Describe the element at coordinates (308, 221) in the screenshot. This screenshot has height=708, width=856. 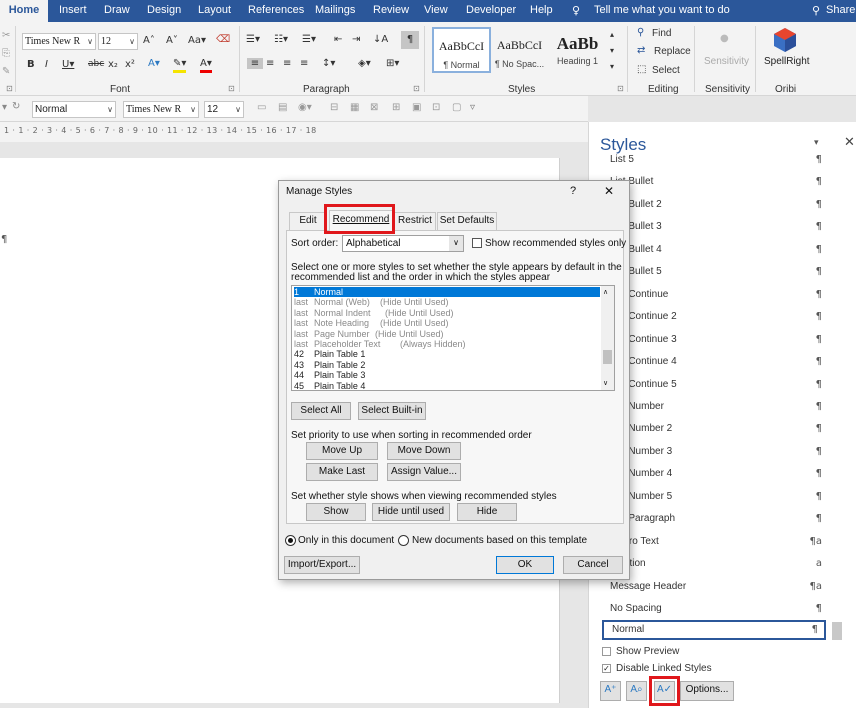
I see `tab-edit: Edit` at that location.